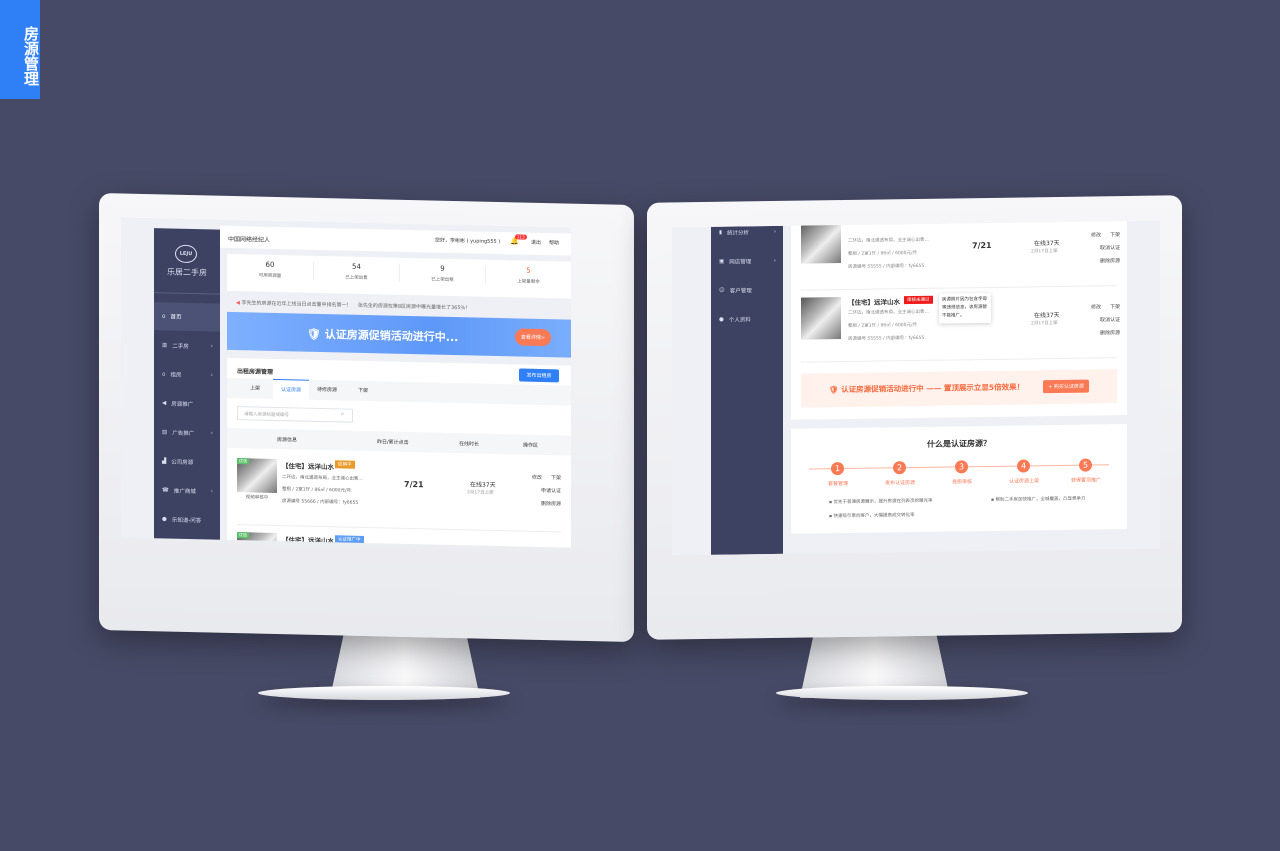 The image size is (1280, 851). I want to click on sidebar-item-3: ◀ 房源推广, so click(187, 403).